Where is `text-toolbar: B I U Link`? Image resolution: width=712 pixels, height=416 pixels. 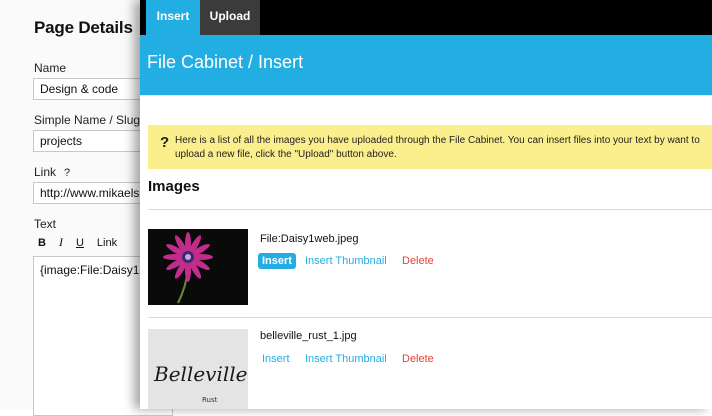
text-toolbar: B I U Link is located at coordinates (84, 242).